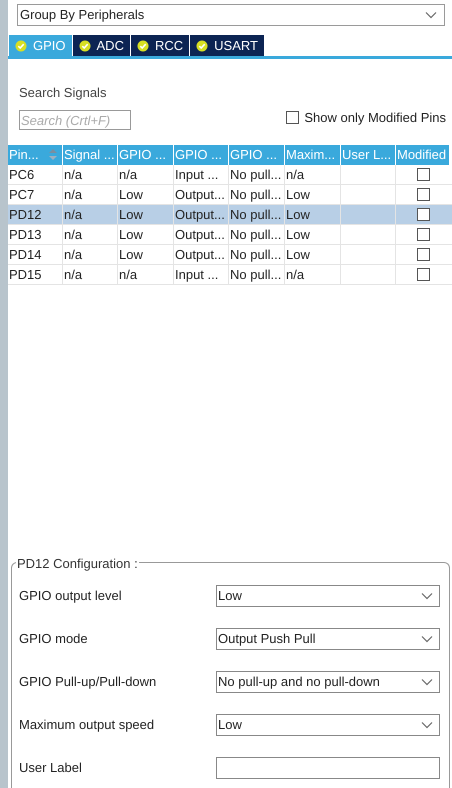 The width and height of the screenshot is (452, 788). What do you see at coordinates (53, 154) in the screenshot?
I see `sort-icon` at bounding box center [53, 154].